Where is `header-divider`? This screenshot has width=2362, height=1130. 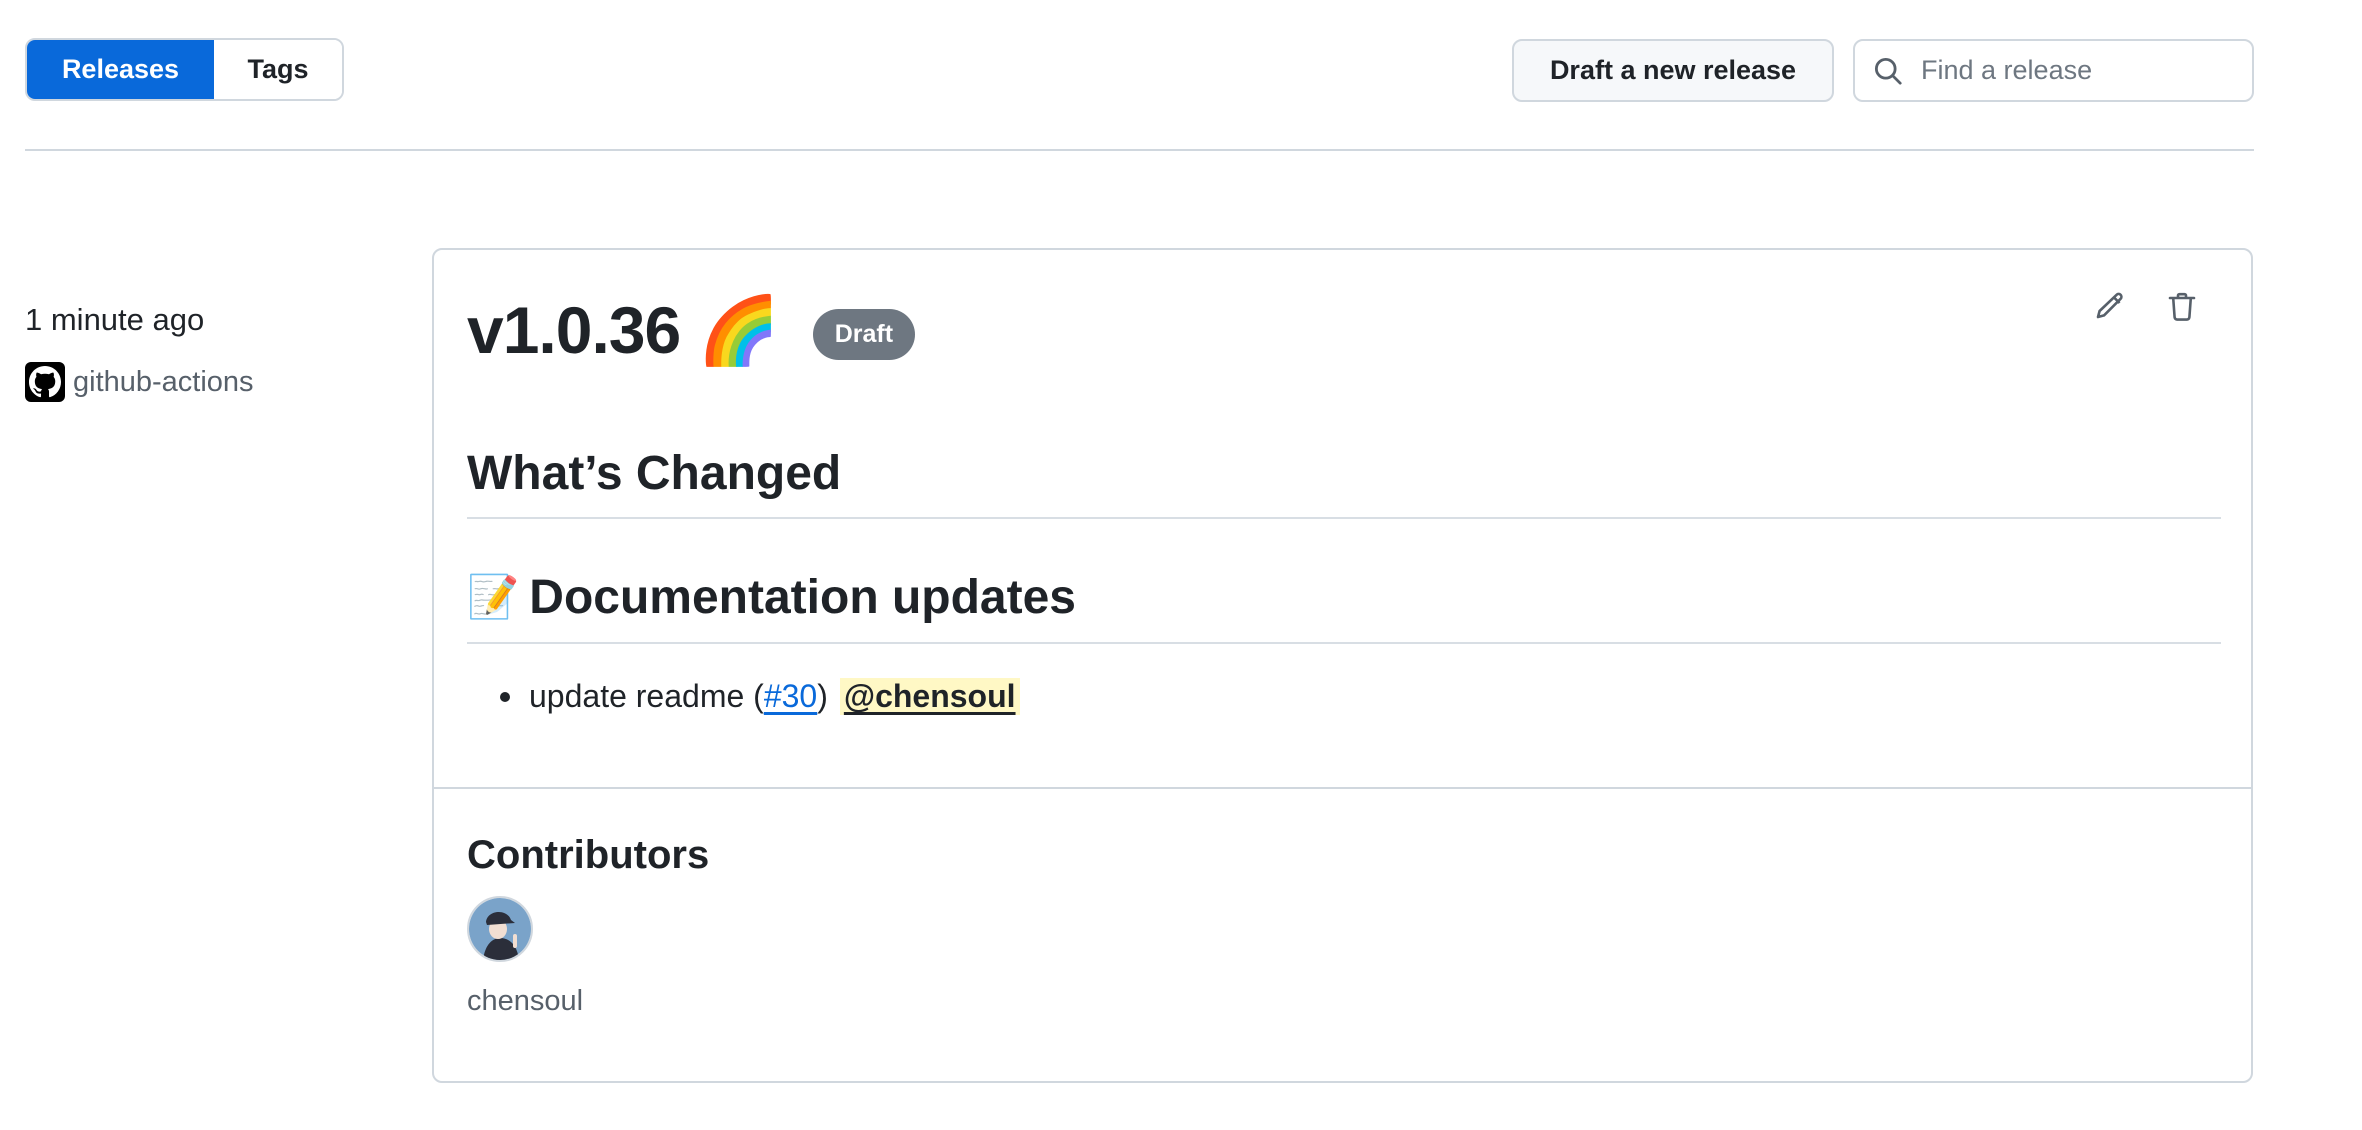
header-divider is located at coordinates (1139, 150).